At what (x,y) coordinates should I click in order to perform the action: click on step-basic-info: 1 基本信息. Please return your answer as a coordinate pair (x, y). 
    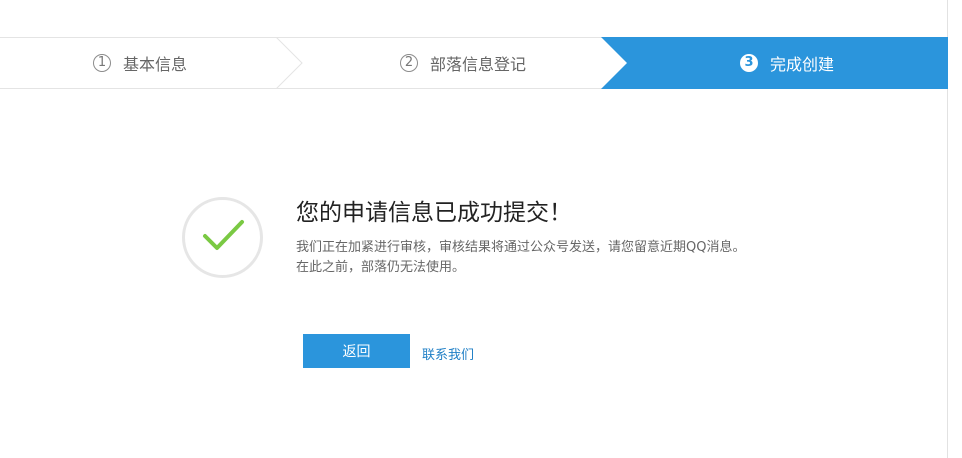
    Looking at the image, I should click on (140, 62).